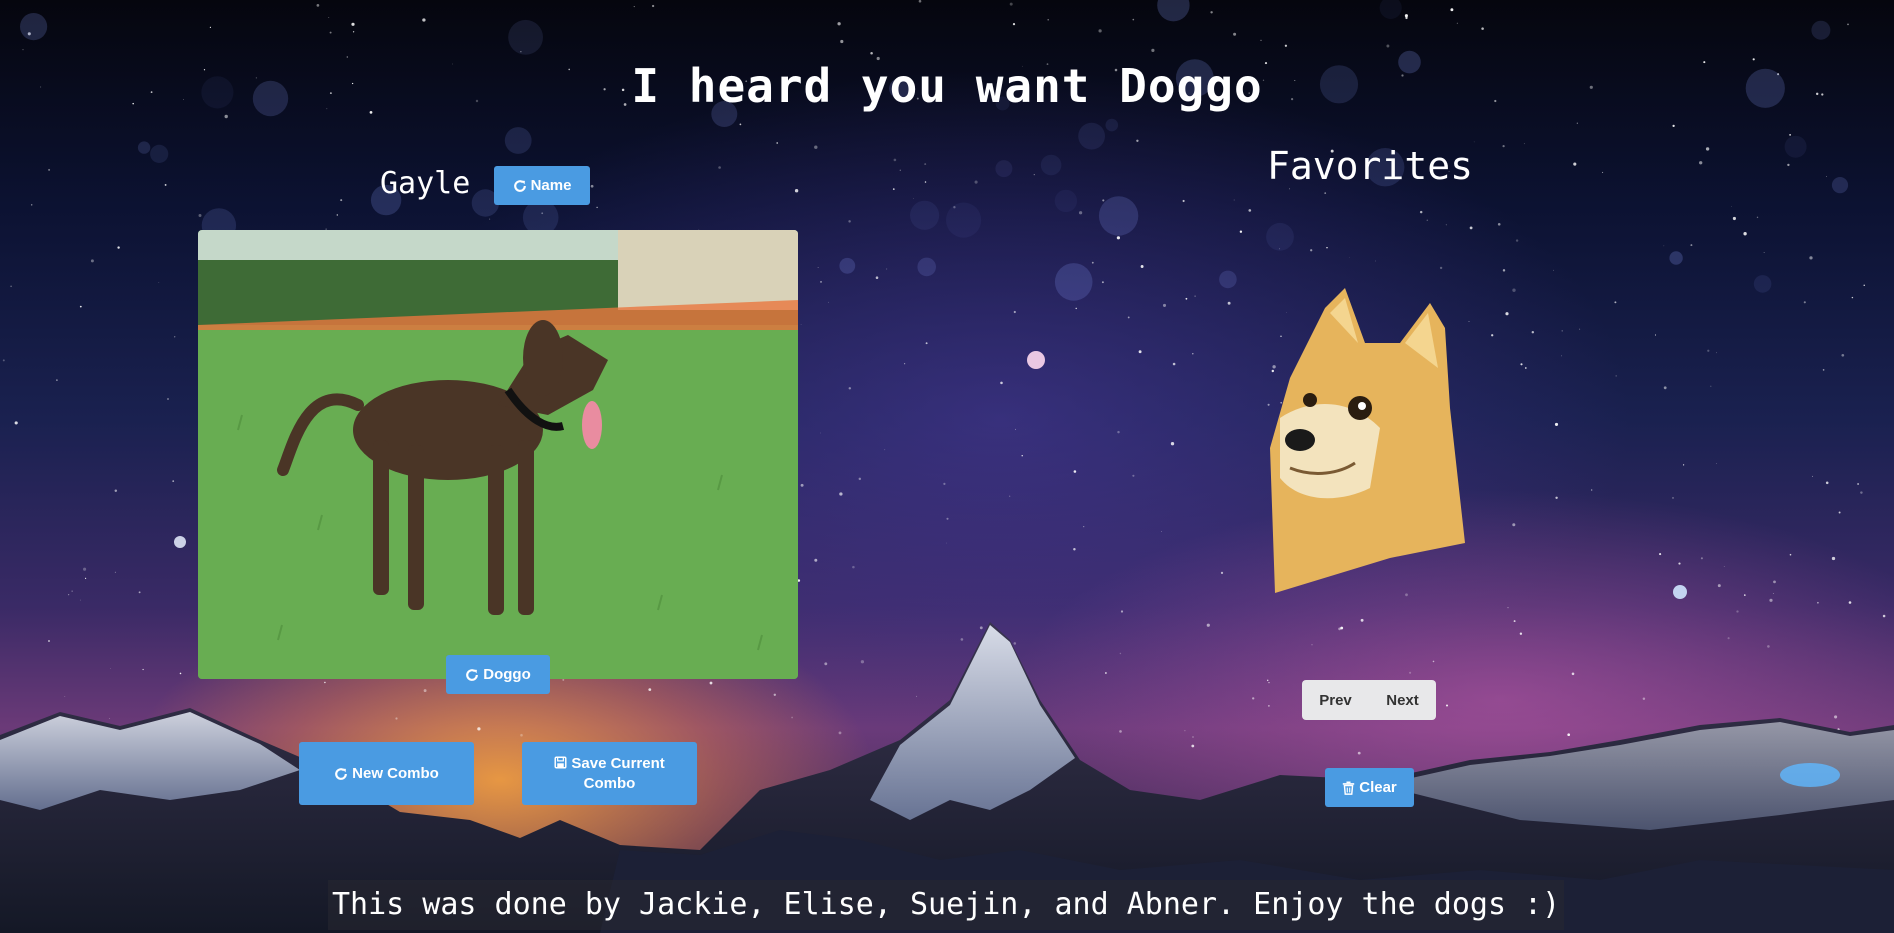  What do you see at coordinates (1370, 440) in the screenshot?
I see `favorite-dog-image` at bounding box center [1370, 440].